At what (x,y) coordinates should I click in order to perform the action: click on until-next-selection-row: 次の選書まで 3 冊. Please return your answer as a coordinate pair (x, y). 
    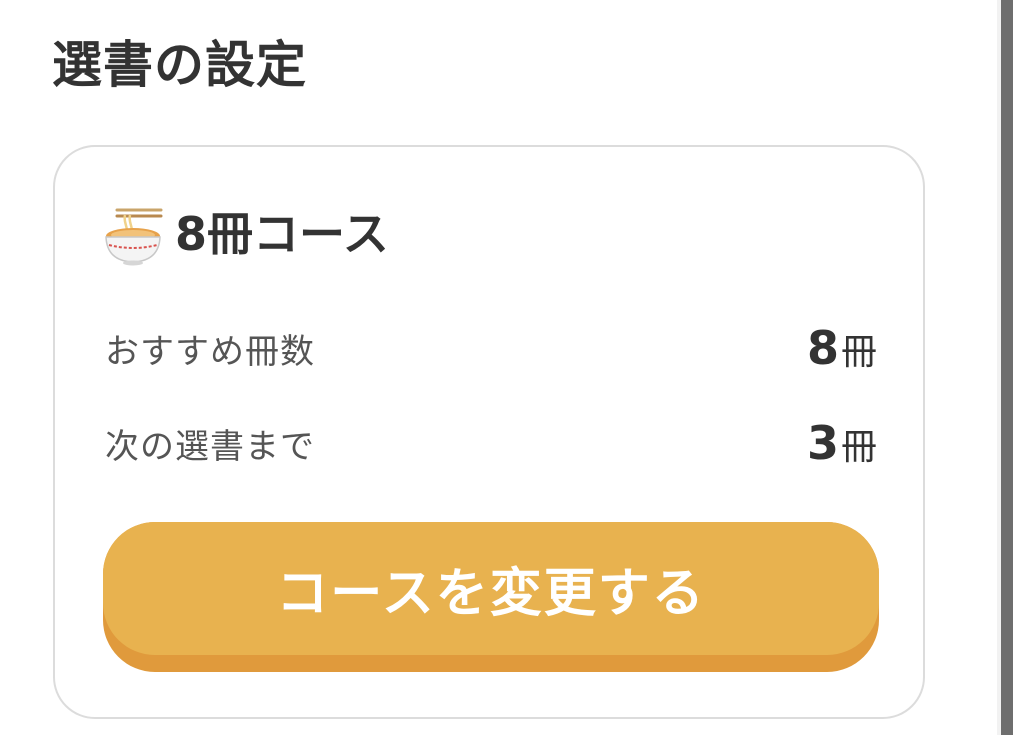
    Looking at the image, I should click on (491, 443).